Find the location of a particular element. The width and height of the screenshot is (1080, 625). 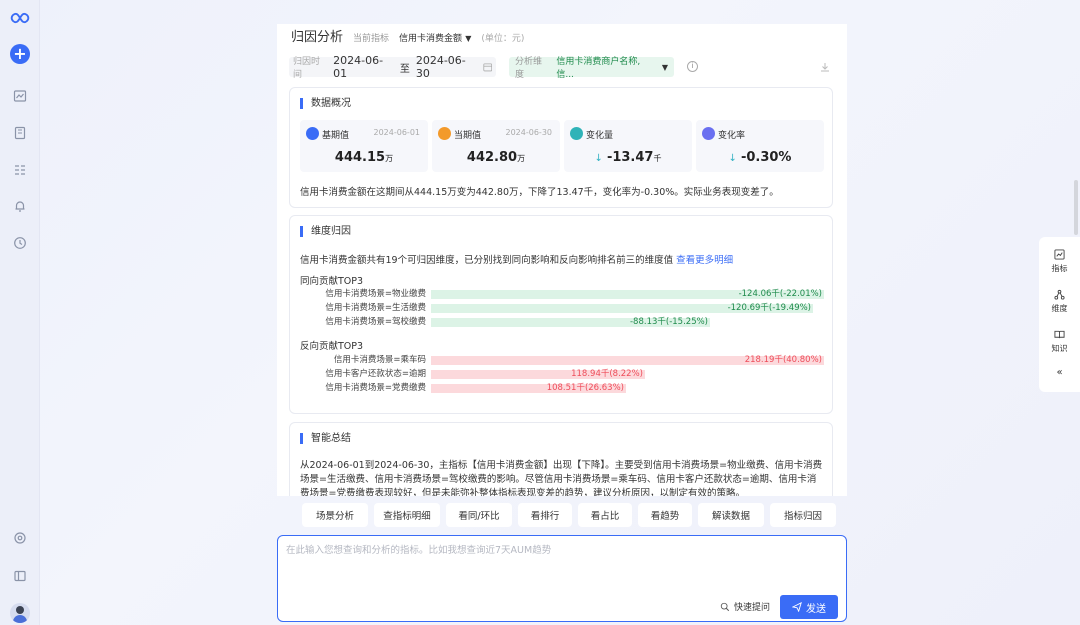

action-button-7: 指标归因 is located at coordinates (803, 515).